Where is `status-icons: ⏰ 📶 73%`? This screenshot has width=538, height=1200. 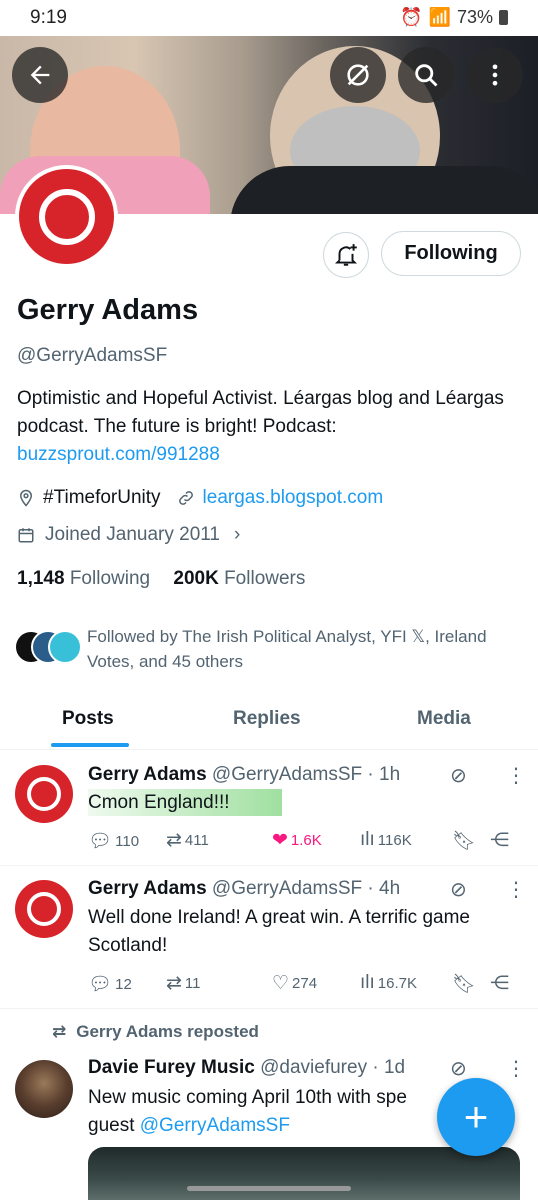 status-icons: ⏰ 📶 73% is located at coordinates (454, 17).